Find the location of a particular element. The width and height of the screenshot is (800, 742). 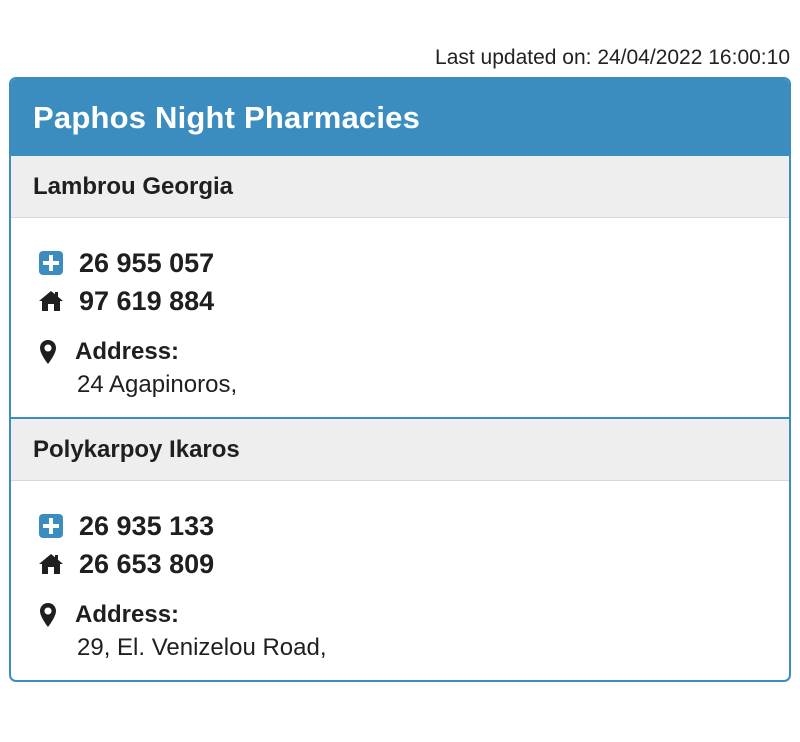

work-phone: 26 935 133 is located at coordinates (402, 526).